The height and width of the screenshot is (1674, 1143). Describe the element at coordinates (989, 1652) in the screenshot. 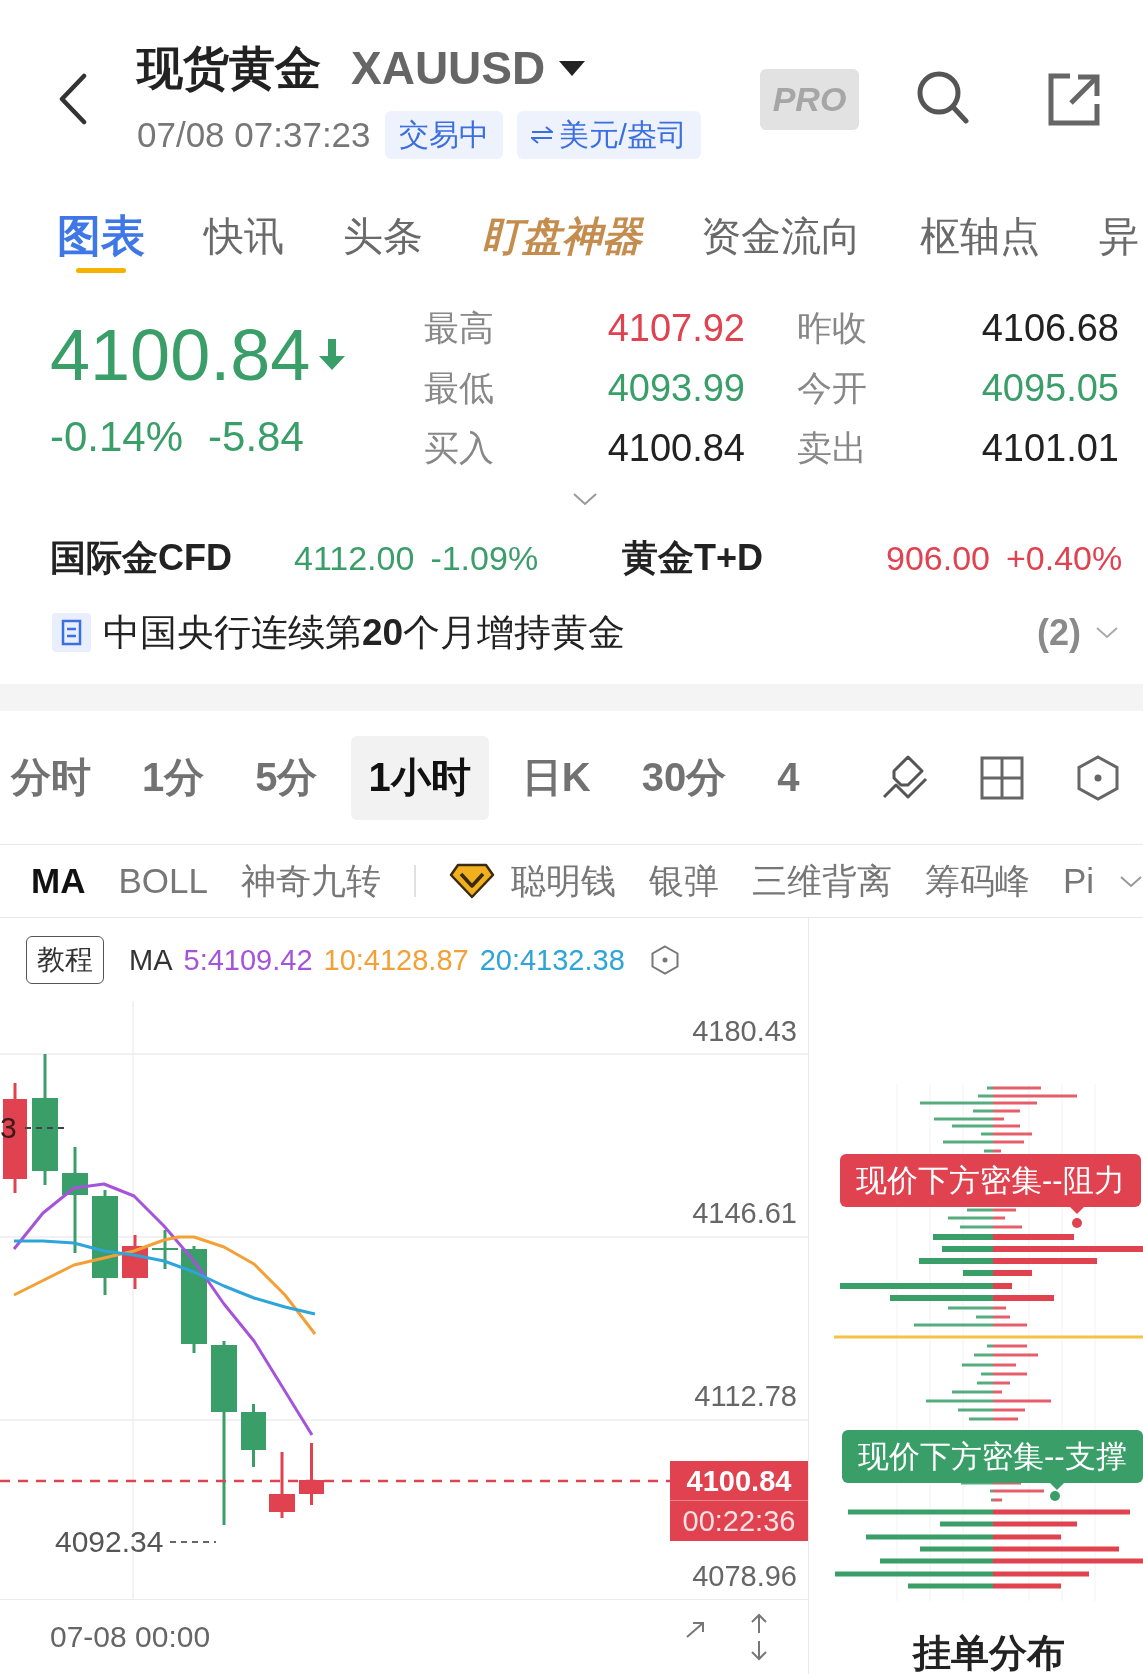

I see `panel-title: 挂单分布` at that location.